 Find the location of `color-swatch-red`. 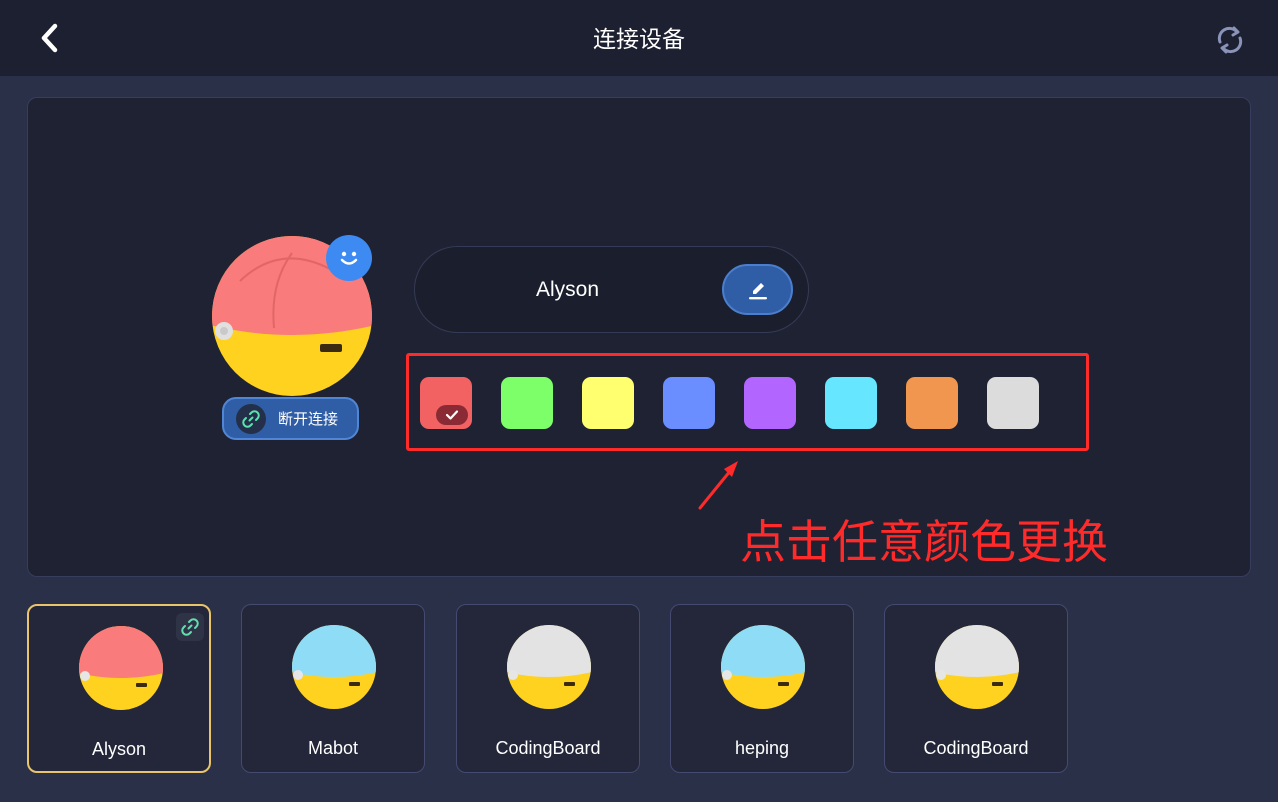

color-swatch-red is located at coordinates (446, 403).